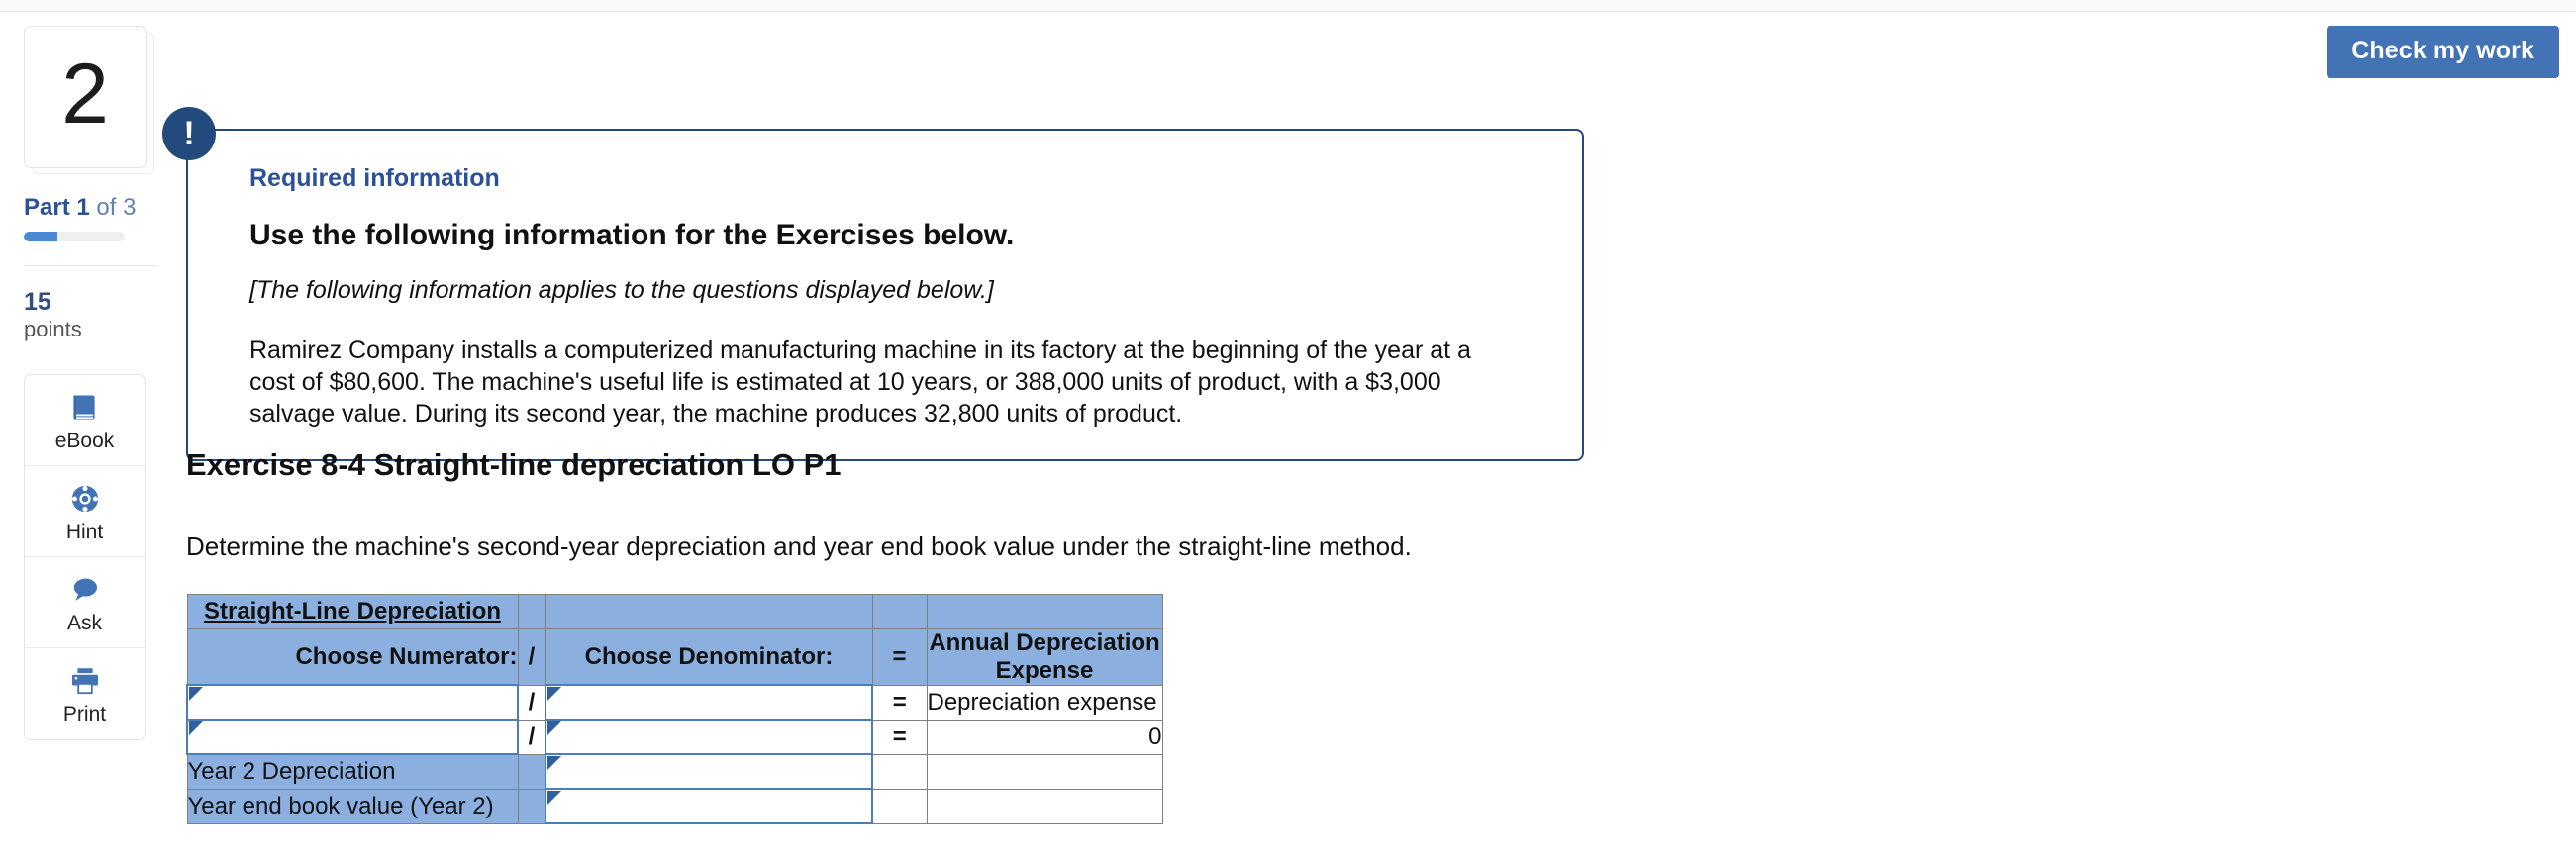 The width and height of the screenshot is (2576, 865). What do you see at coordinates (900, 702) in the screenshot?
I see `equals-symbol-row-1: =` at bounding box center [900, 702].